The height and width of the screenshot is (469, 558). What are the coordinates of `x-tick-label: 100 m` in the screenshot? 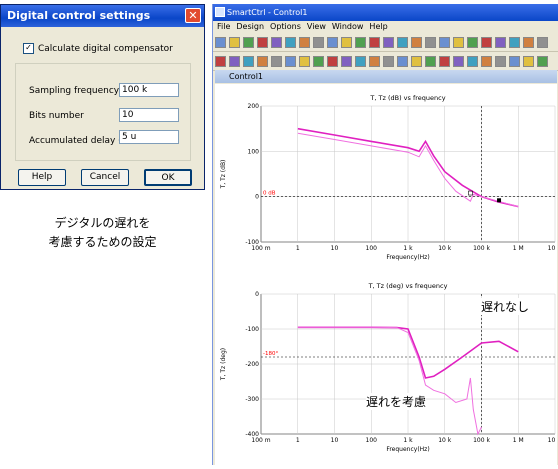 It's located at (260, 440).